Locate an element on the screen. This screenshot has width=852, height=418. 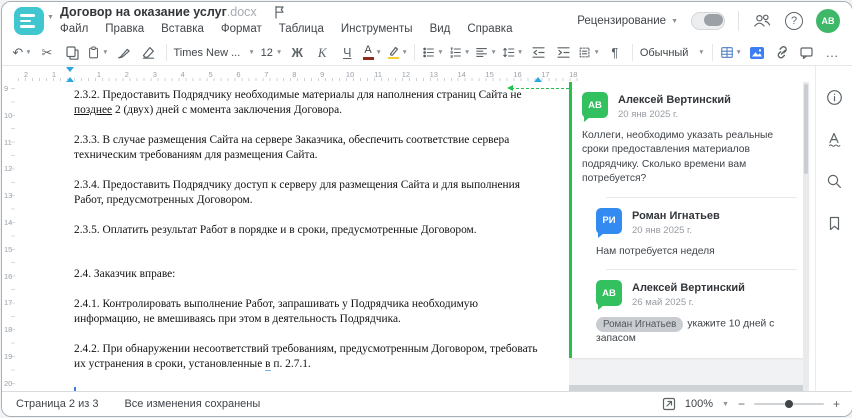
review-toggle is located at coordinates (708, 21).